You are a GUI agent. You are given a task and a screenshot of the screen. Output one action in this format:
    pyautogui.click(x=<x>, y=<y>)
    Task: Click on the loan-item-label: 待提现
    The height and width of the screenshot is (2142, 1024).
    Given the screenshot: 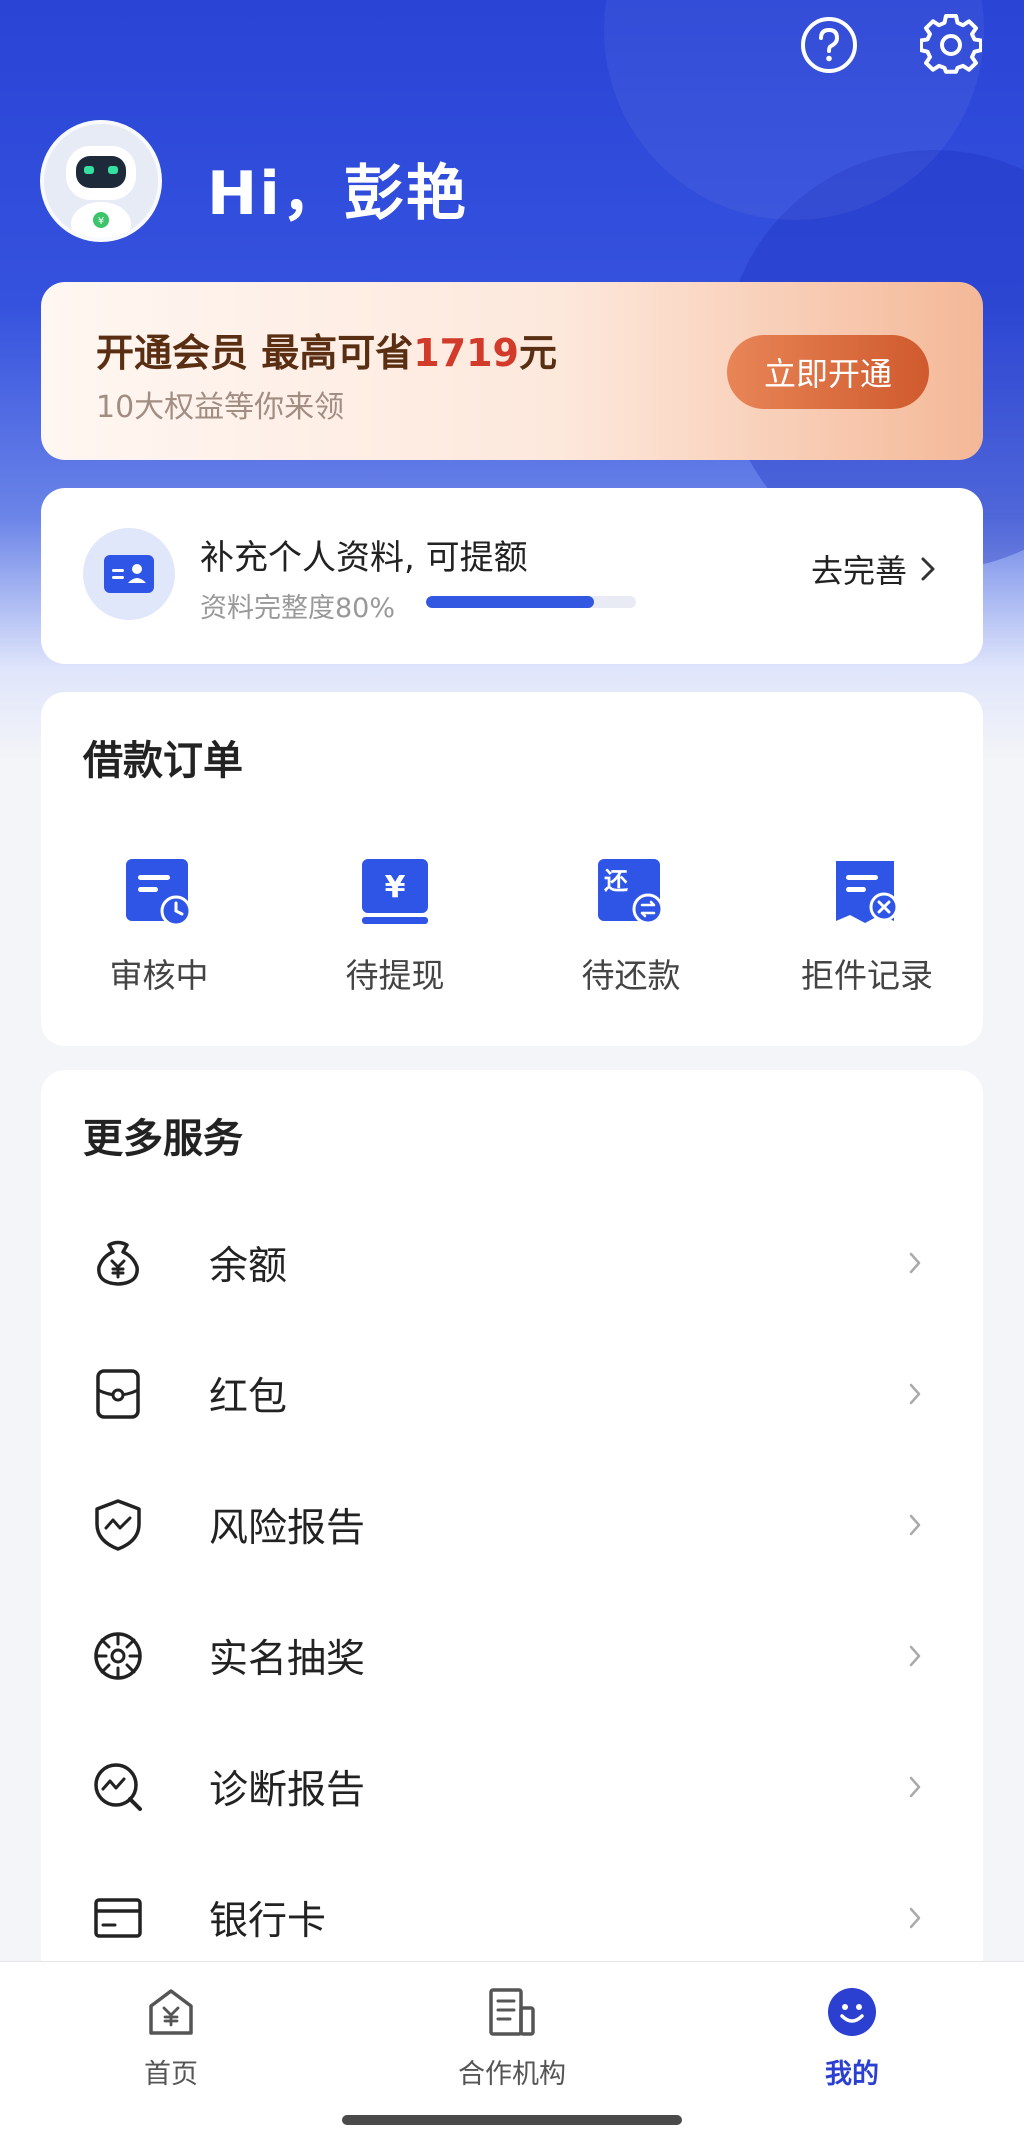 What is the action you would take?
    pyautogui.click(x=395, y=975)
    